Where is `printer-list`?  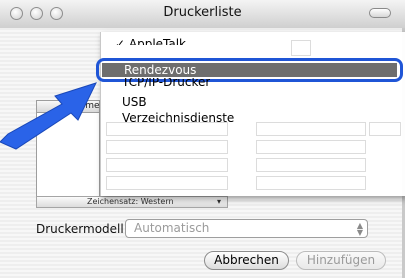 printer-list is located at coordinates (68, 154).